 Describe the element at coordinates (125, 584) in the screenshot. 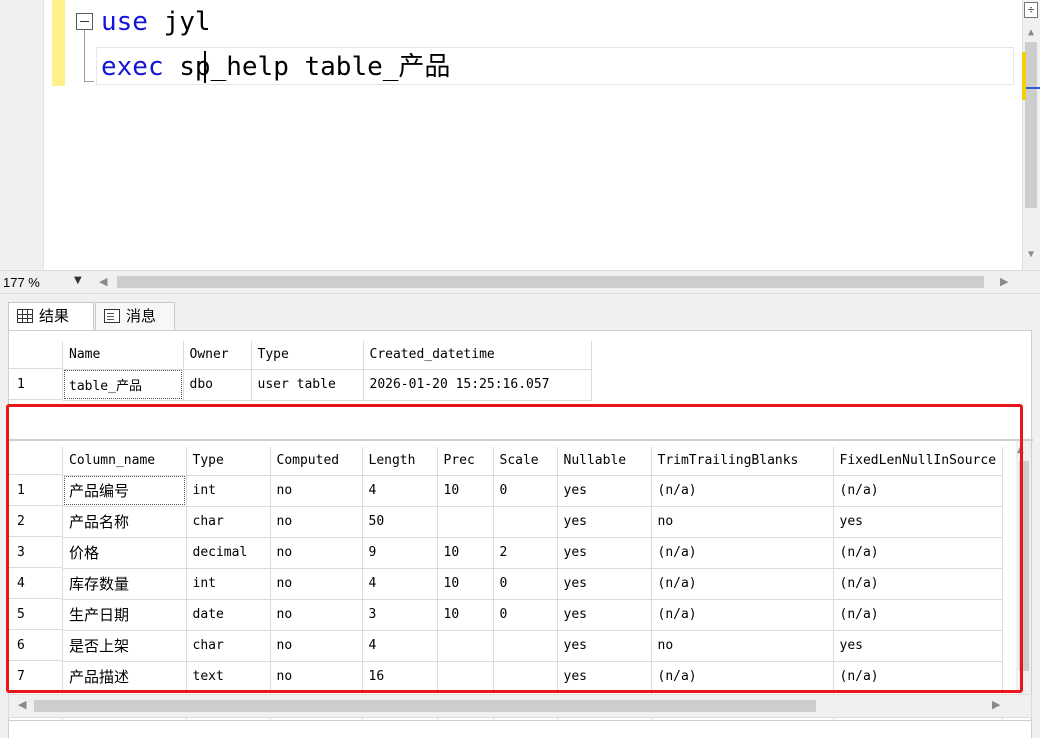

I see `grid-cell: 库存数量` at that location.